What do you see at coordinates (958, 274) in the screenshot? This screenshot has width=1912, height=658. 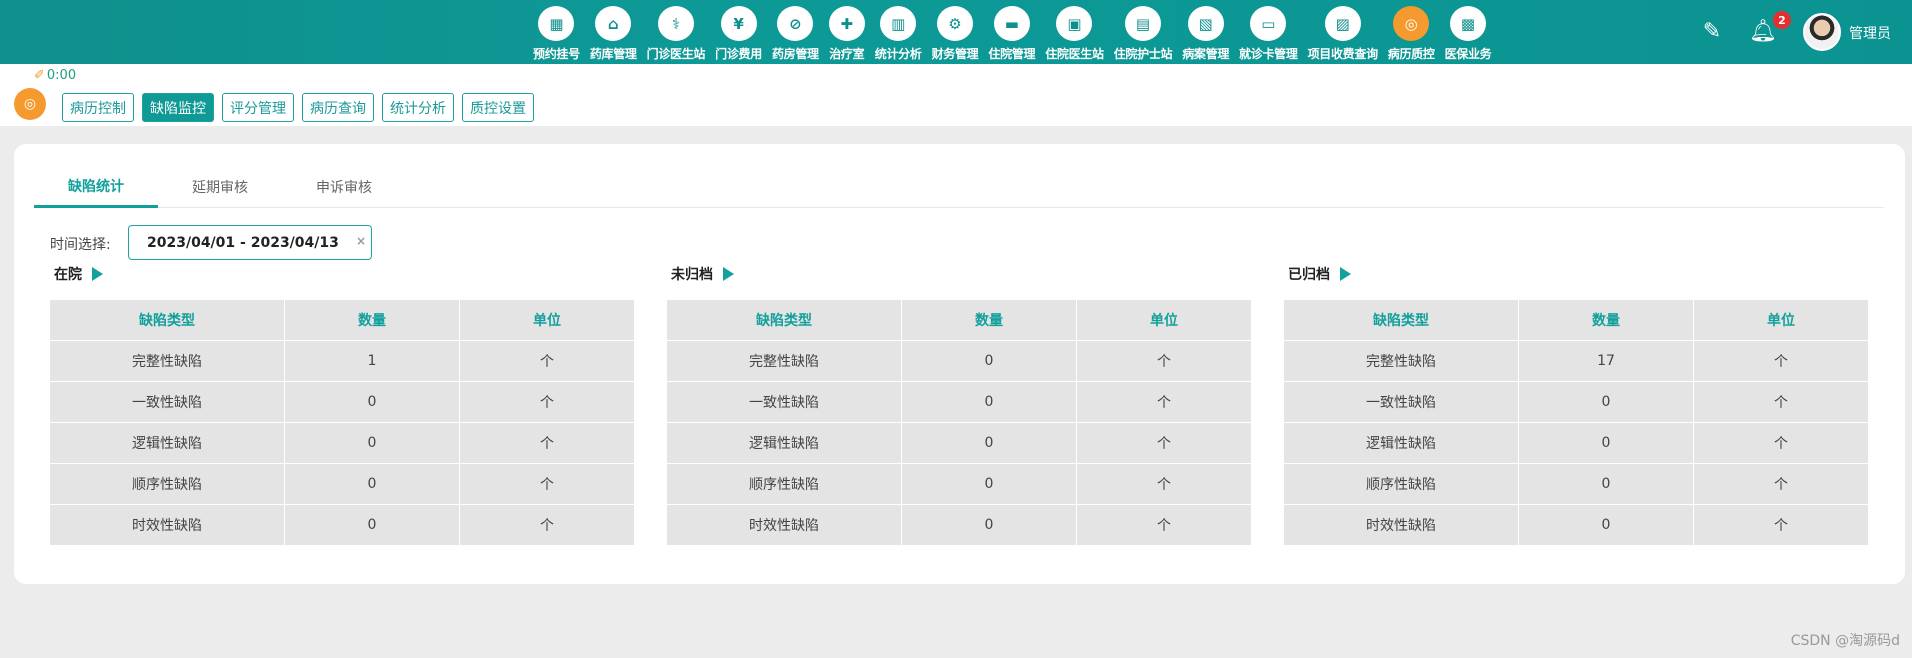 I see `panel-title: 未归档` at bounding box center [958, 274].